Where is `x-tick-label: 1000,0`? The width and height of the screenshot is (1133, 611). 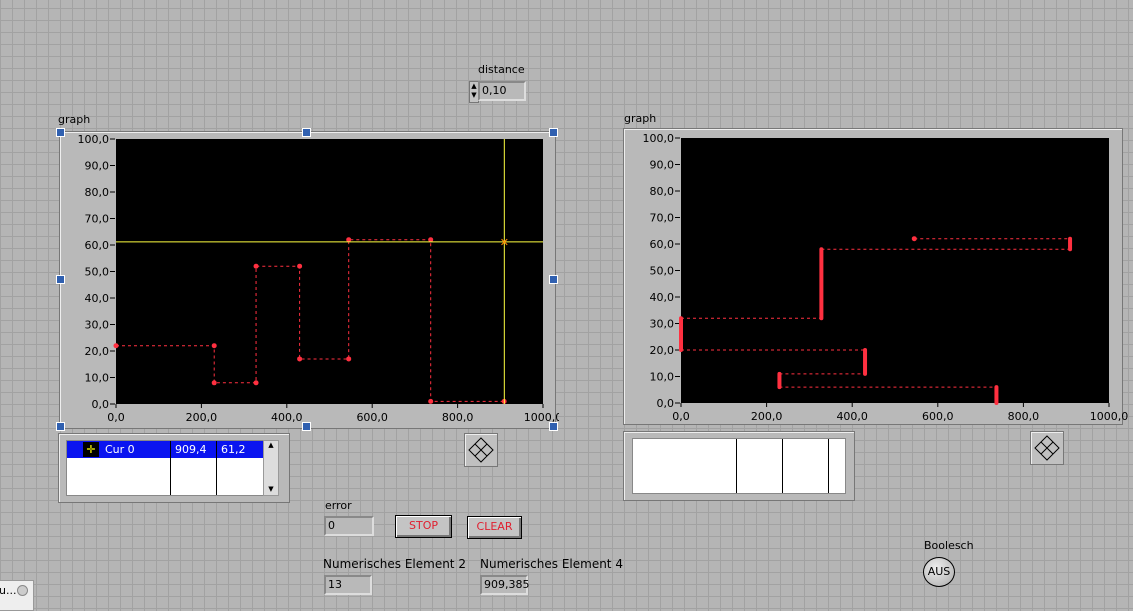 x-tick-label: 1000,0 is located at coordinates (1109, 416).